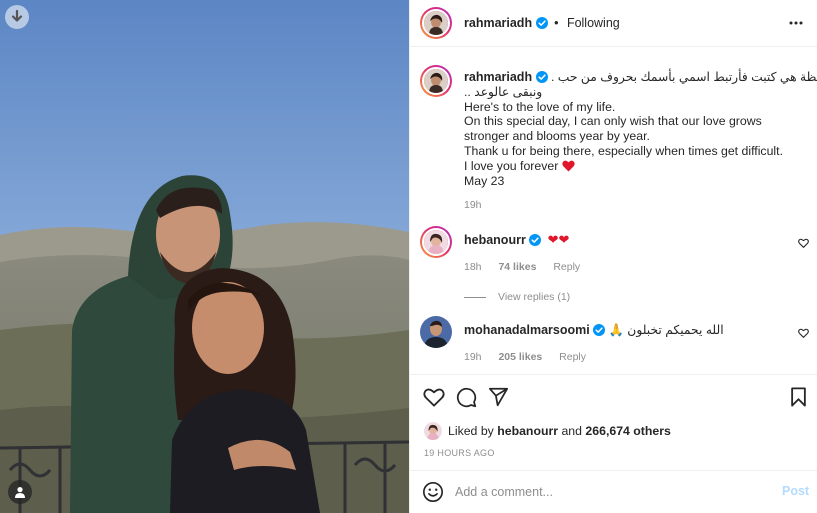  What do you see at coordinates (558, 239) in the screenshot?
I see `comment-1-text: ❤❤` at bounding box center [558, 239].